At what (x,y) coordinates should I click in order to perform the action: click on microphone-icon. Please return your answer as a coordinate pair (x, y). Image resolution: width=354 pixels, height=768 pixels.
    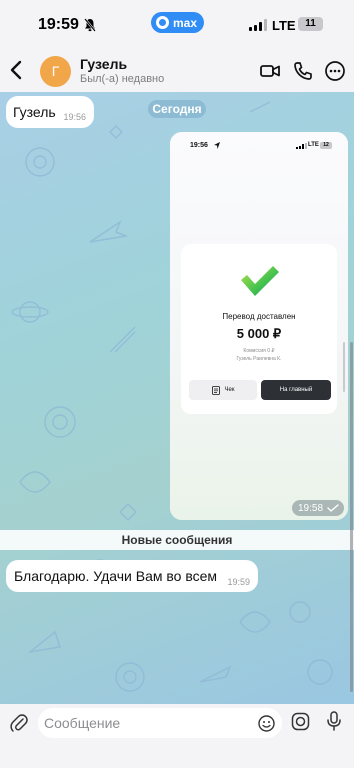
    Looking at the image, I should click on (334, 721).